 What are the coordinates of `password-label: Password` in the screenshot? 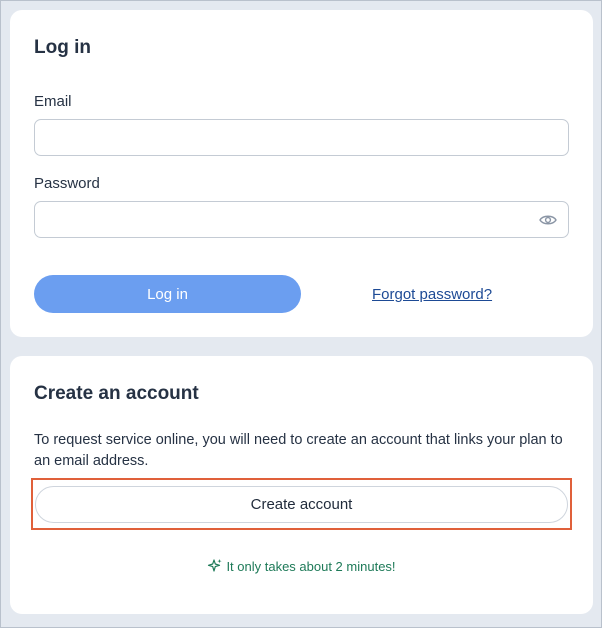 It's located at (67, 183).